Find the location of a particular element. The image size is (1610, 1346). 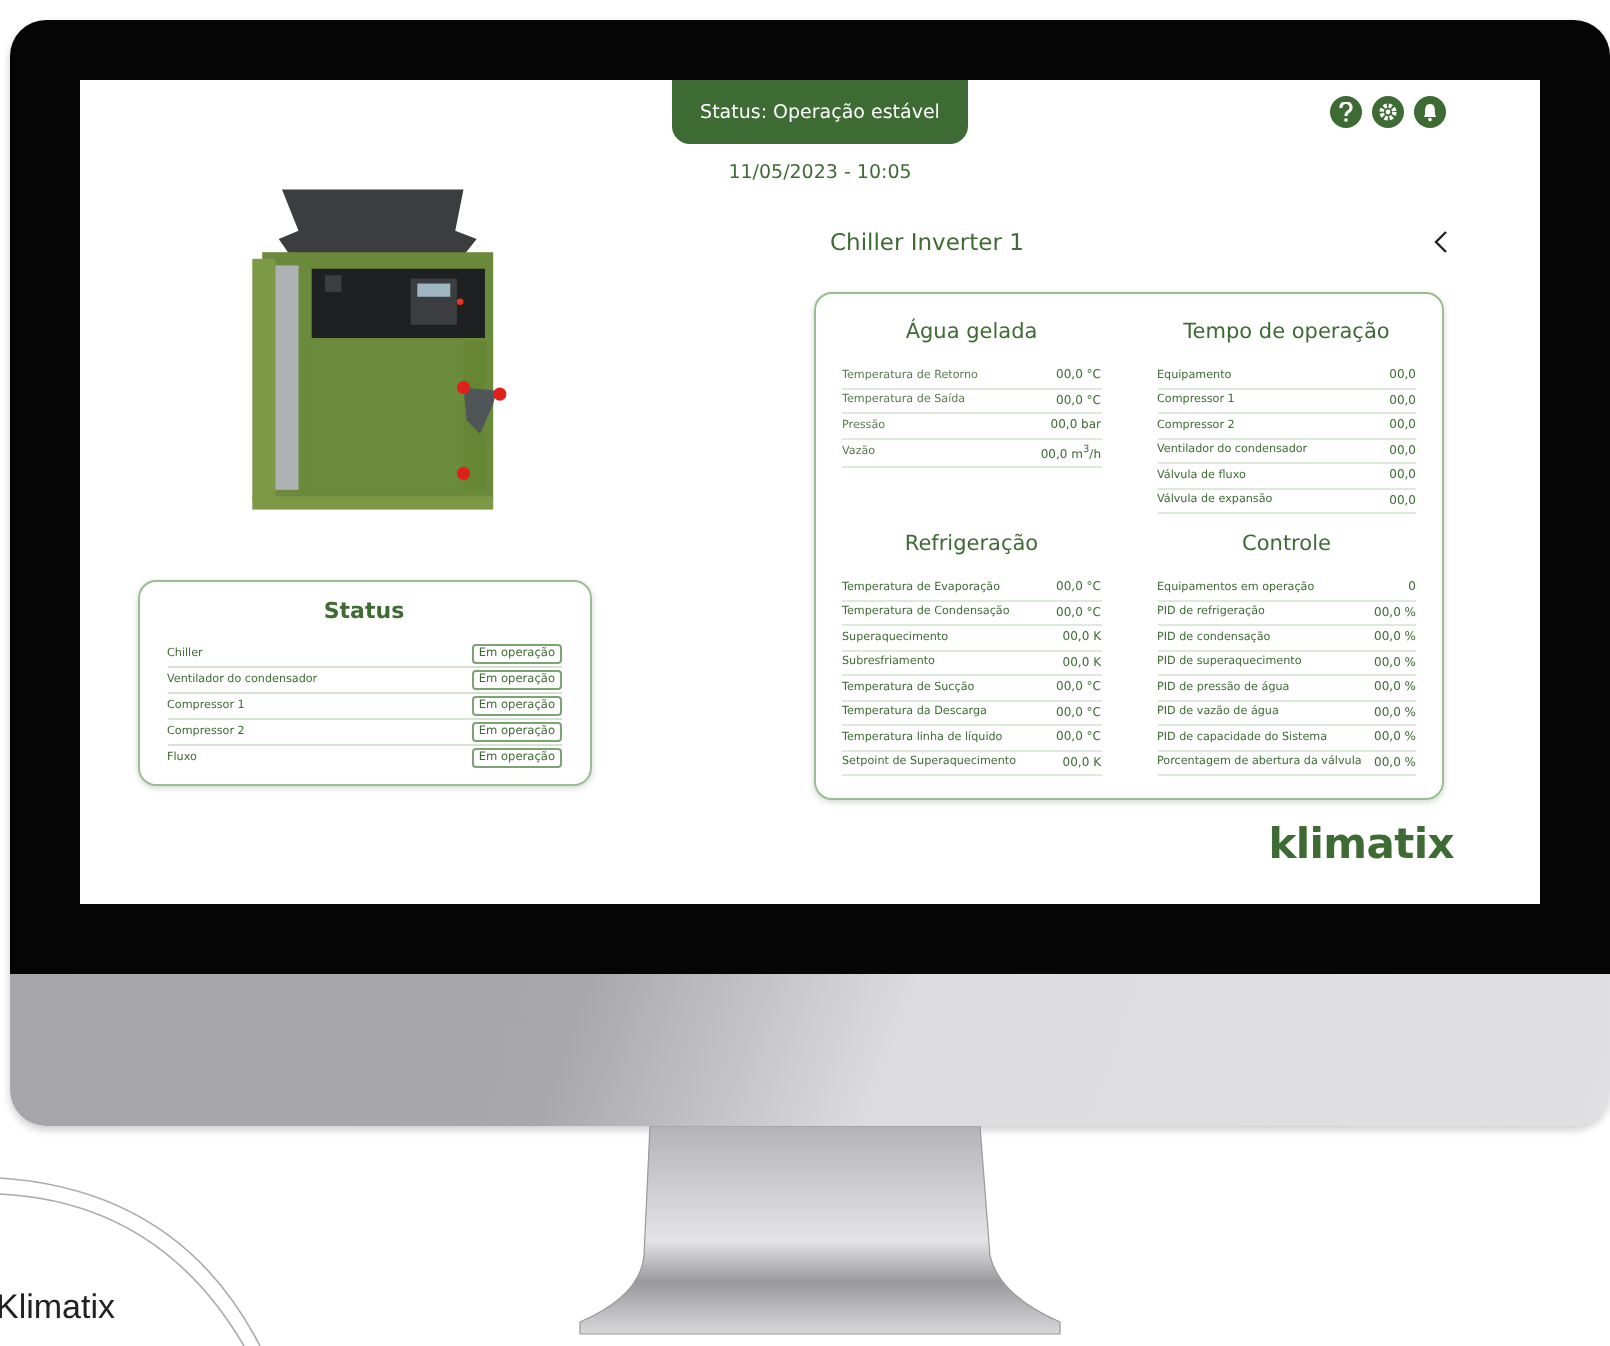

settings-icon is located at coordinates (1388, 112).